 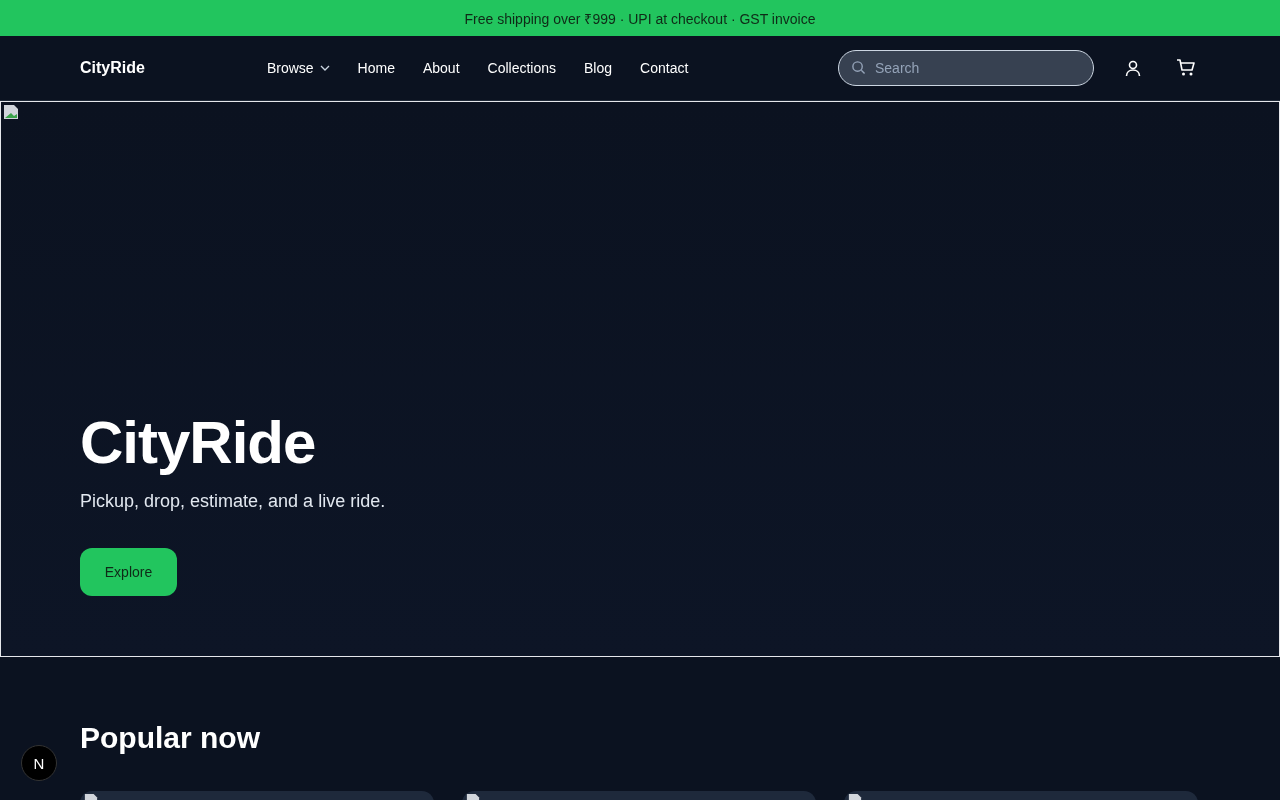 I want to click on cart-icon, so click(x=1186, y=68).